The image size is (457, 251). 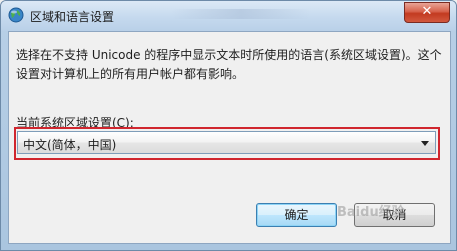 I want to click on close-button: ✕, so click(x=427, y=12).